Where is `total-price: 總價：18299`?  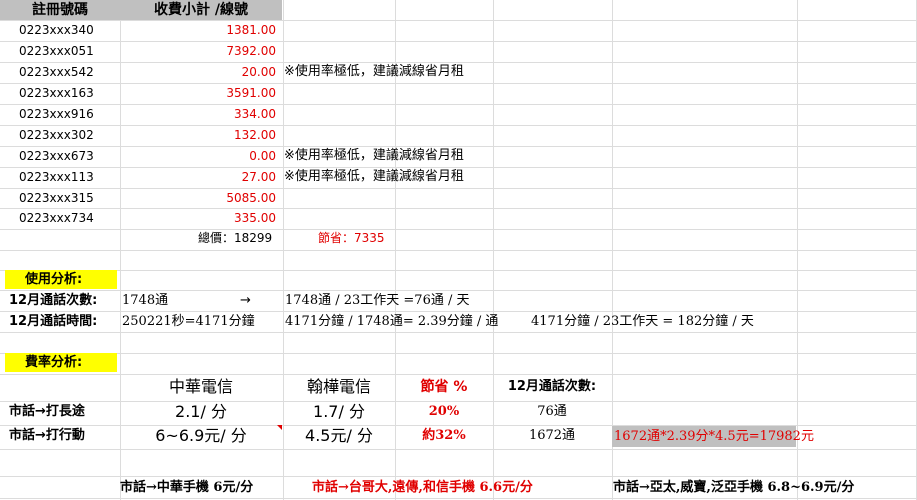 total-price: 總價：18299 is located at coordinates (235, 238).